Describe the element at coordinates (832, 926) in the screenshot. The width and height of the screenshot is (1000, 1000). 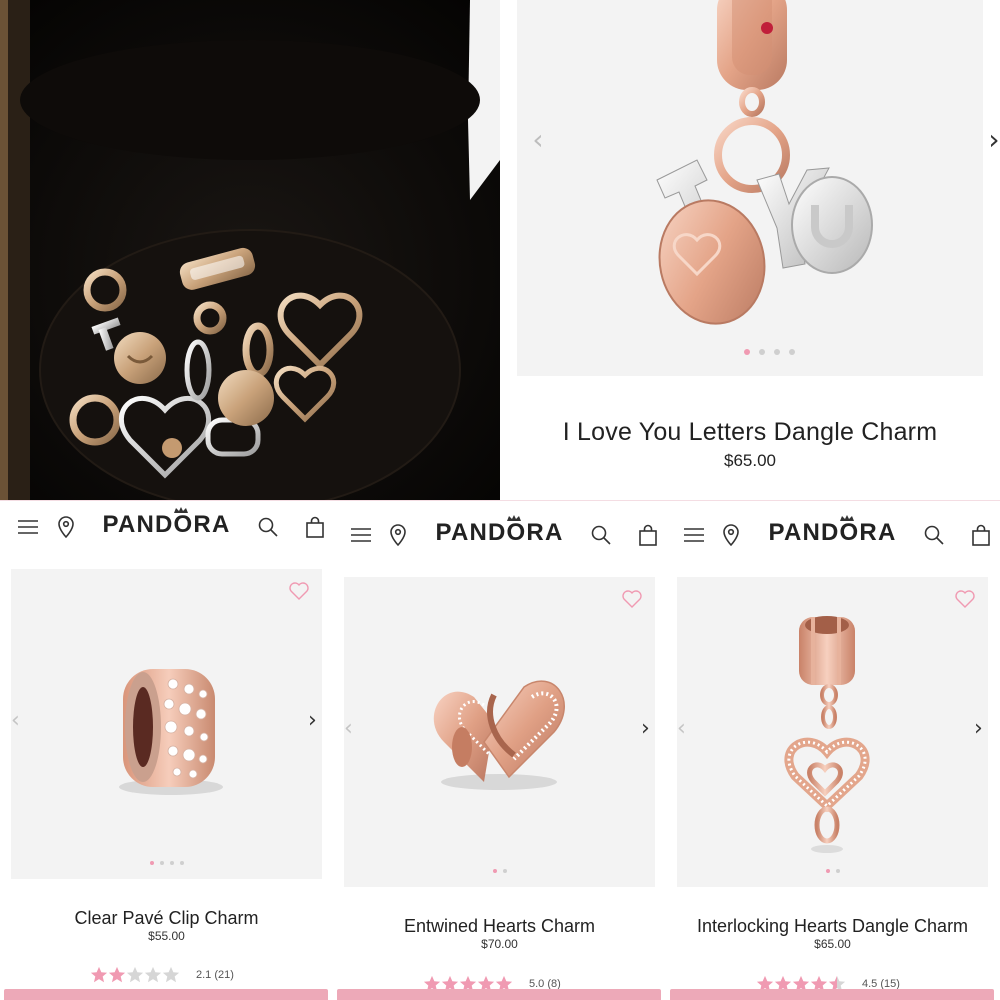
I see `product-name: Interlocking Hearts Dangle Charm` at that location.